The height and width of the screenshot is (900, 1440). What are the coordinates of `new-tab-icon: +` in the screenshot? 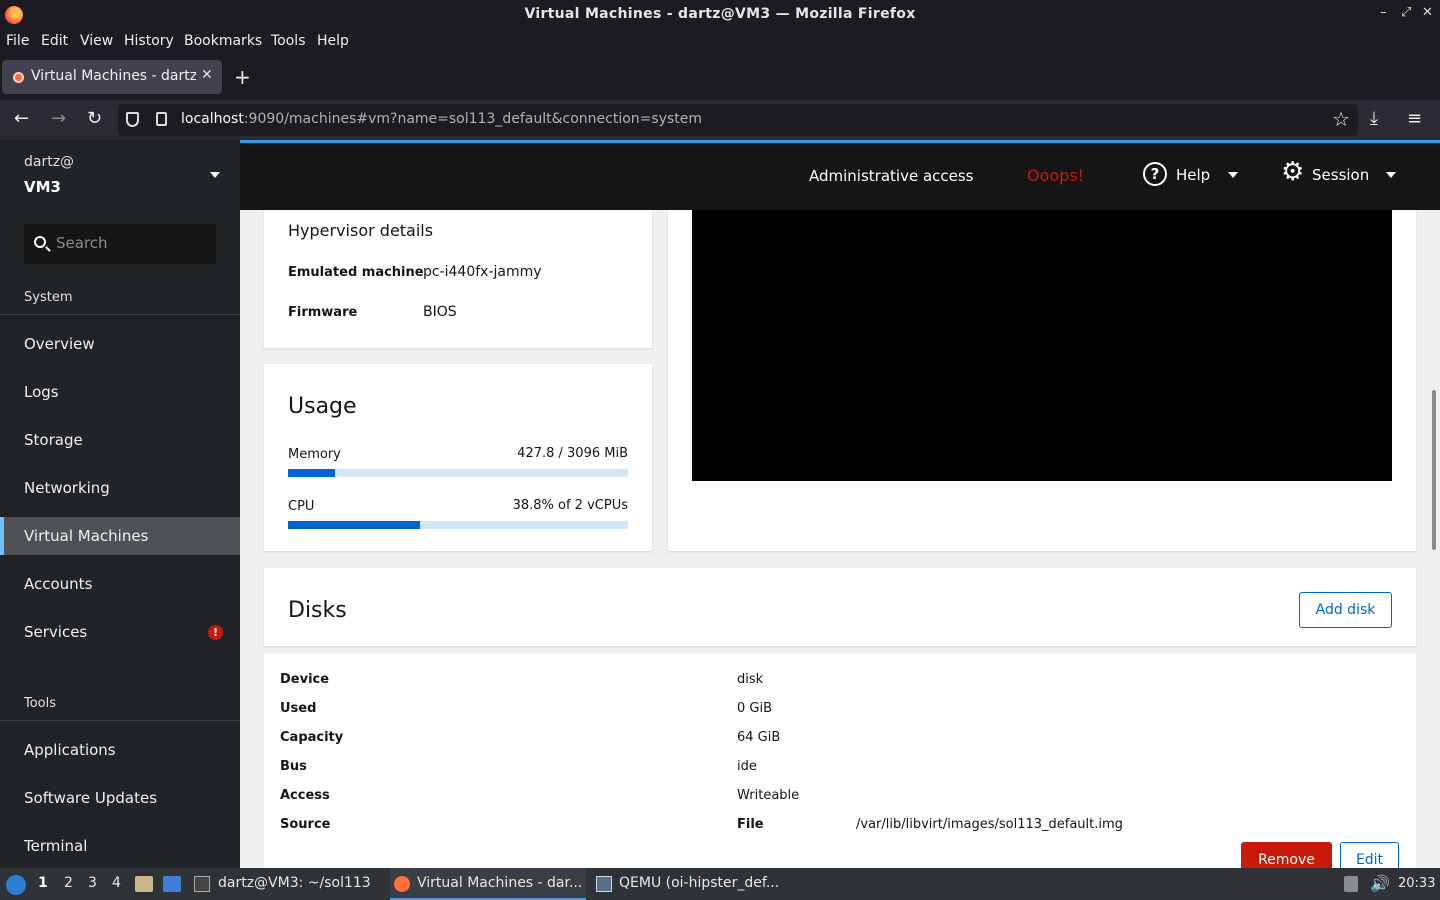 It's located at (242, 77).